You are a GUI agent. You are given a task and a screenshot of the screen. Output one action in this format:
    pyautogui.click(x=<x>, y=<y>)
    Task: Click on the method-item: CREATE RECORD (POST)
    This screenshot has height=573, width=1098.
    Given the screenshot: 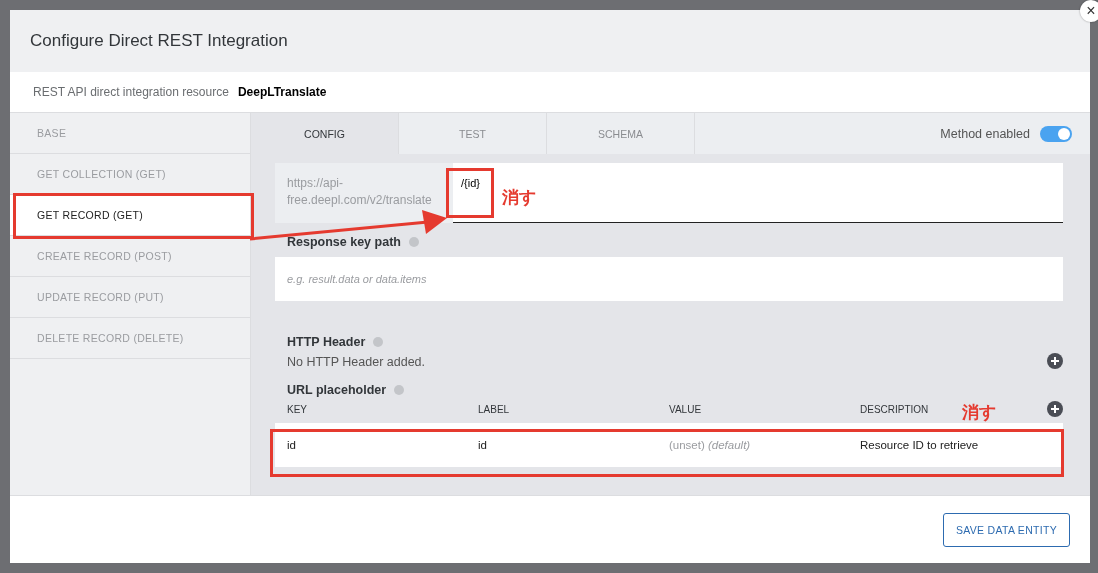 What is the action you would take?
    pyautogui.click(x=130, y=256)
    